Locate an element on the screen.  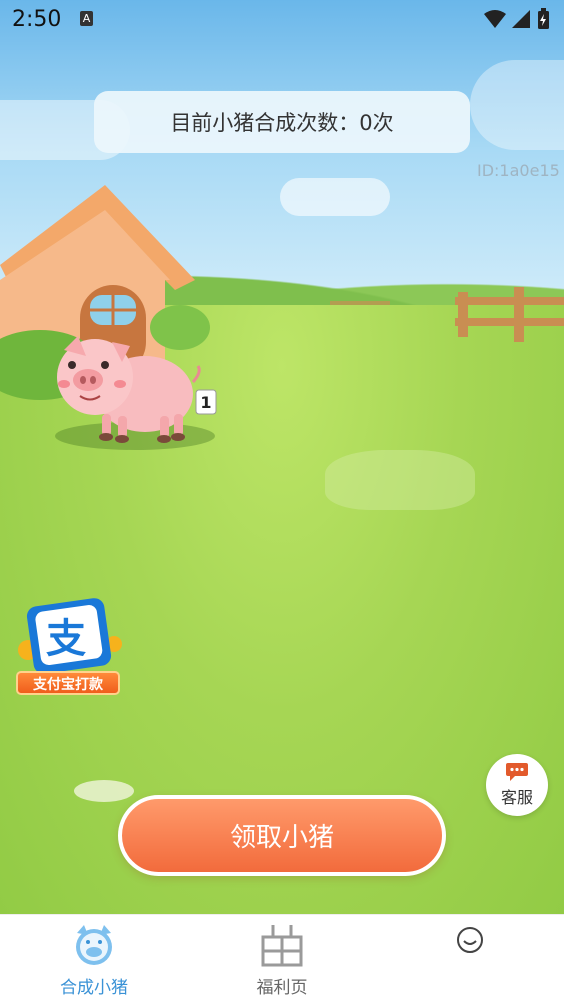
faded-pig-silhouette is located at coordinates (400, 480).